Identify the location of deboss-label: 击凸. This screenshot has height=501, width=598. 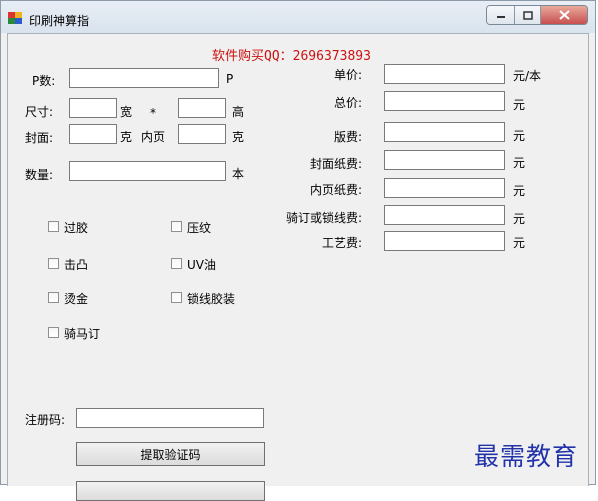
(76, 265).